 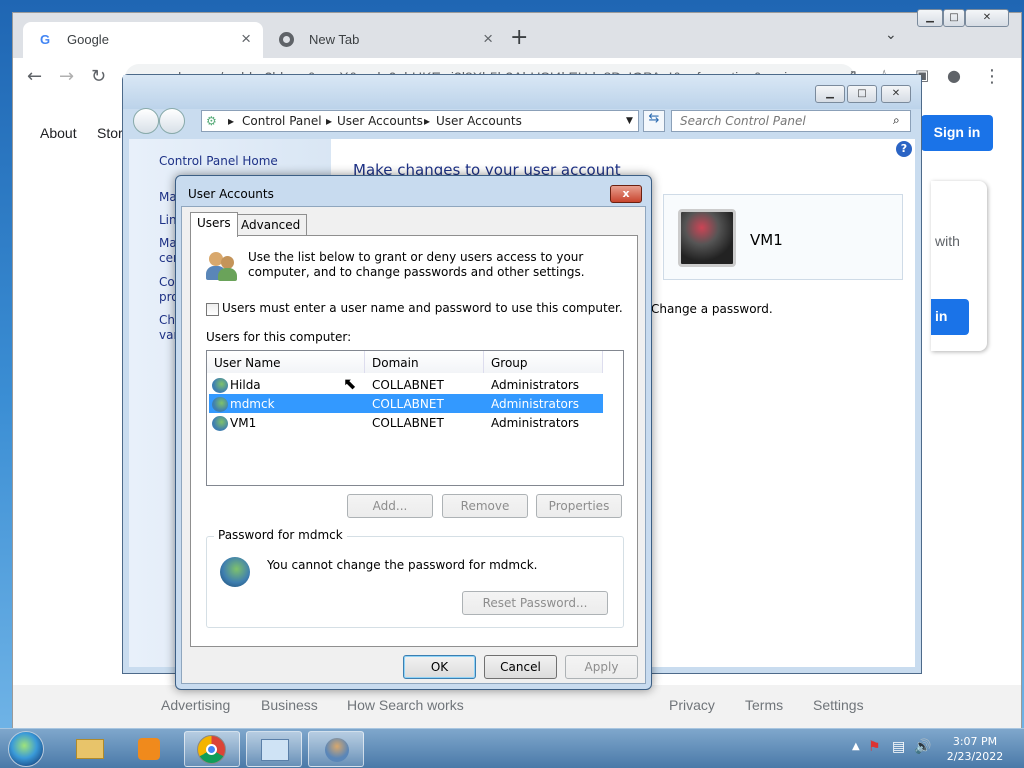 What do you see at coordinates (58, 133) in the screenshot?
I see `about-link: About` at bounding box center [58, 133].